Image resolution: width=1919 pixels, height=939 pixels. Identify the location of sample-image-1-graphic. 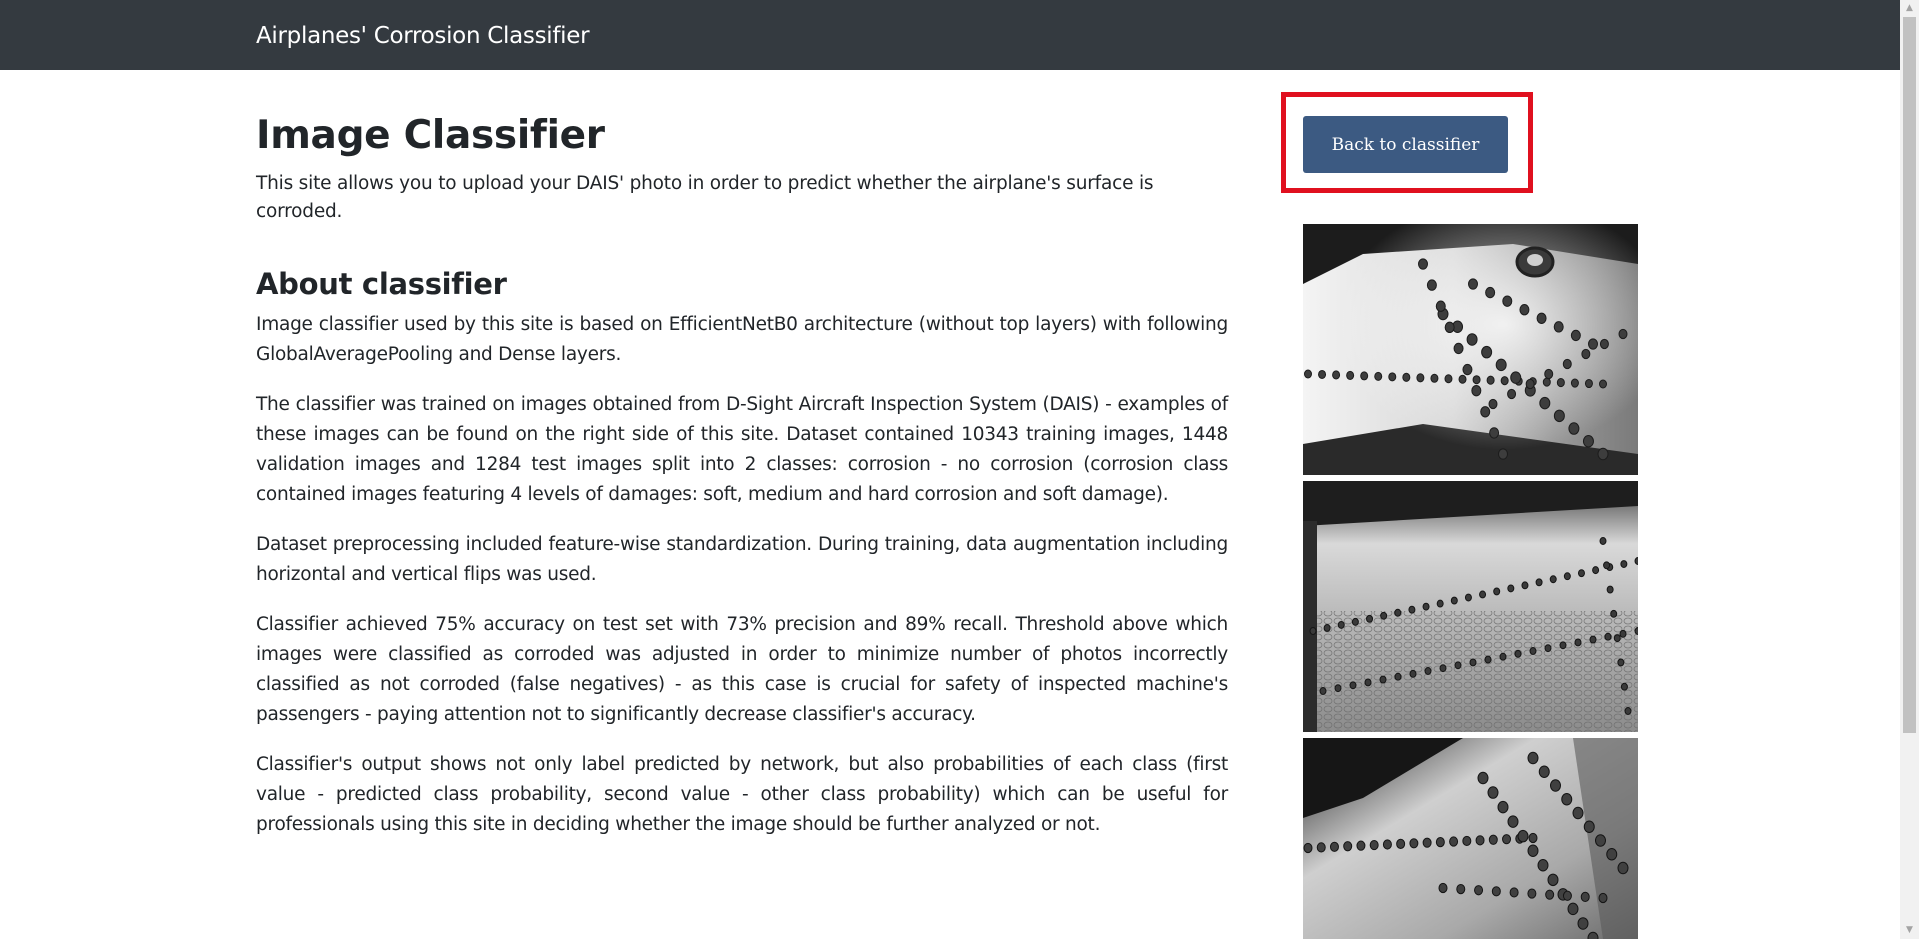
(1470, 349).